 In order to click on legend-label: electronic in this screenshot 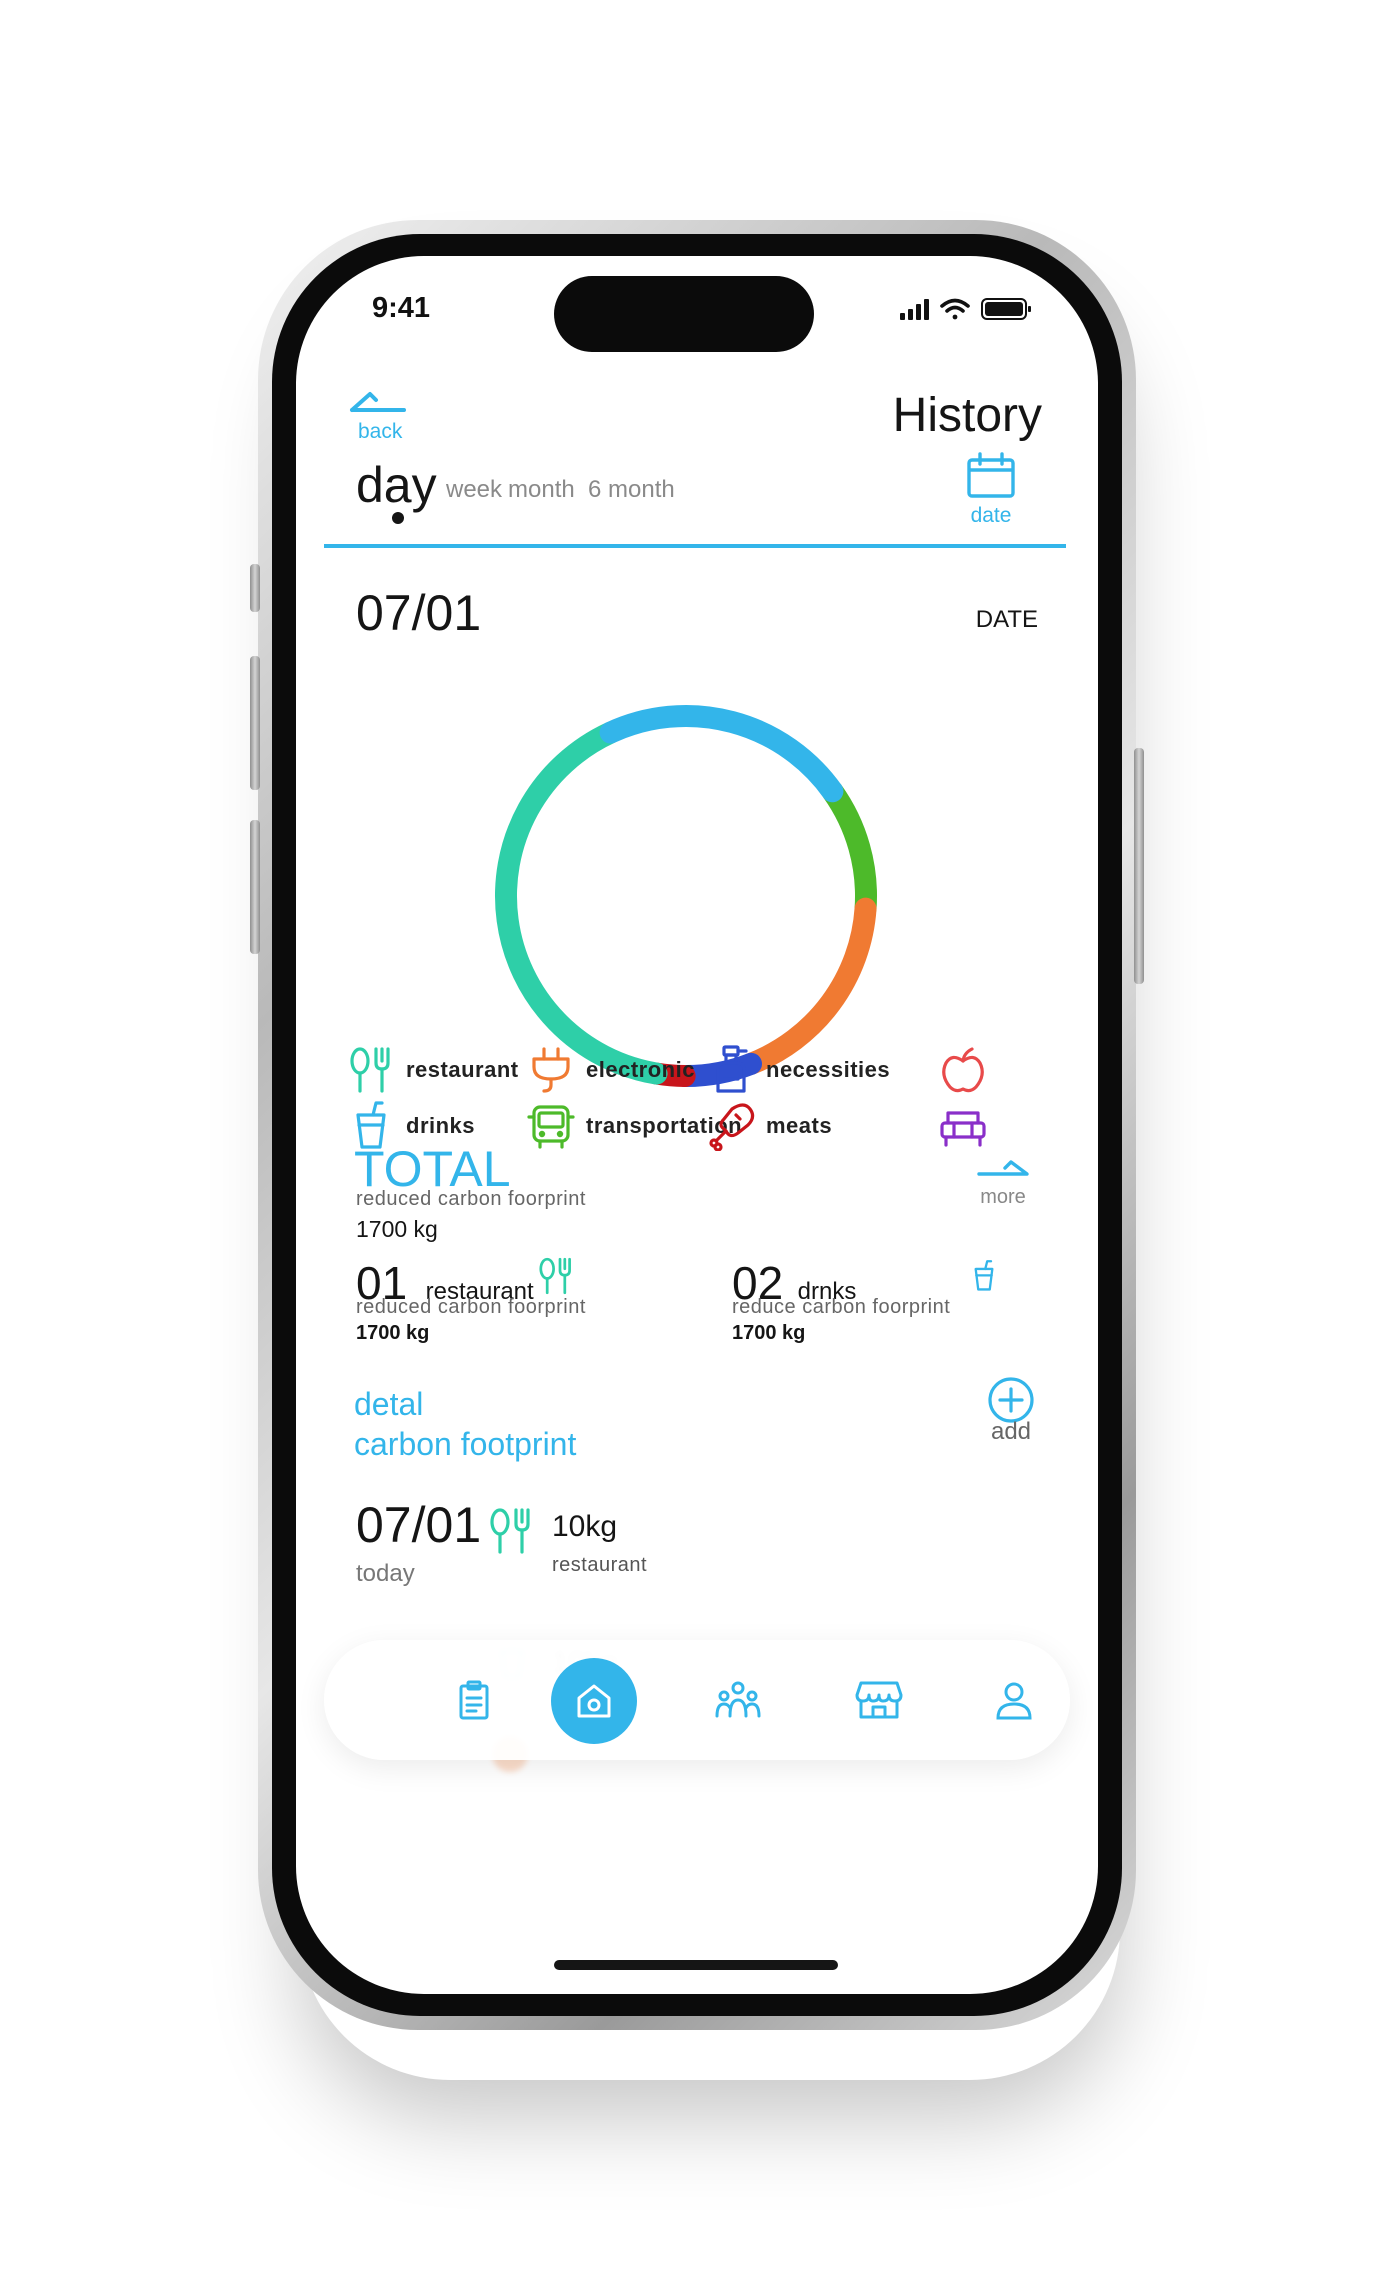, I will do `click(640, 1069)`.